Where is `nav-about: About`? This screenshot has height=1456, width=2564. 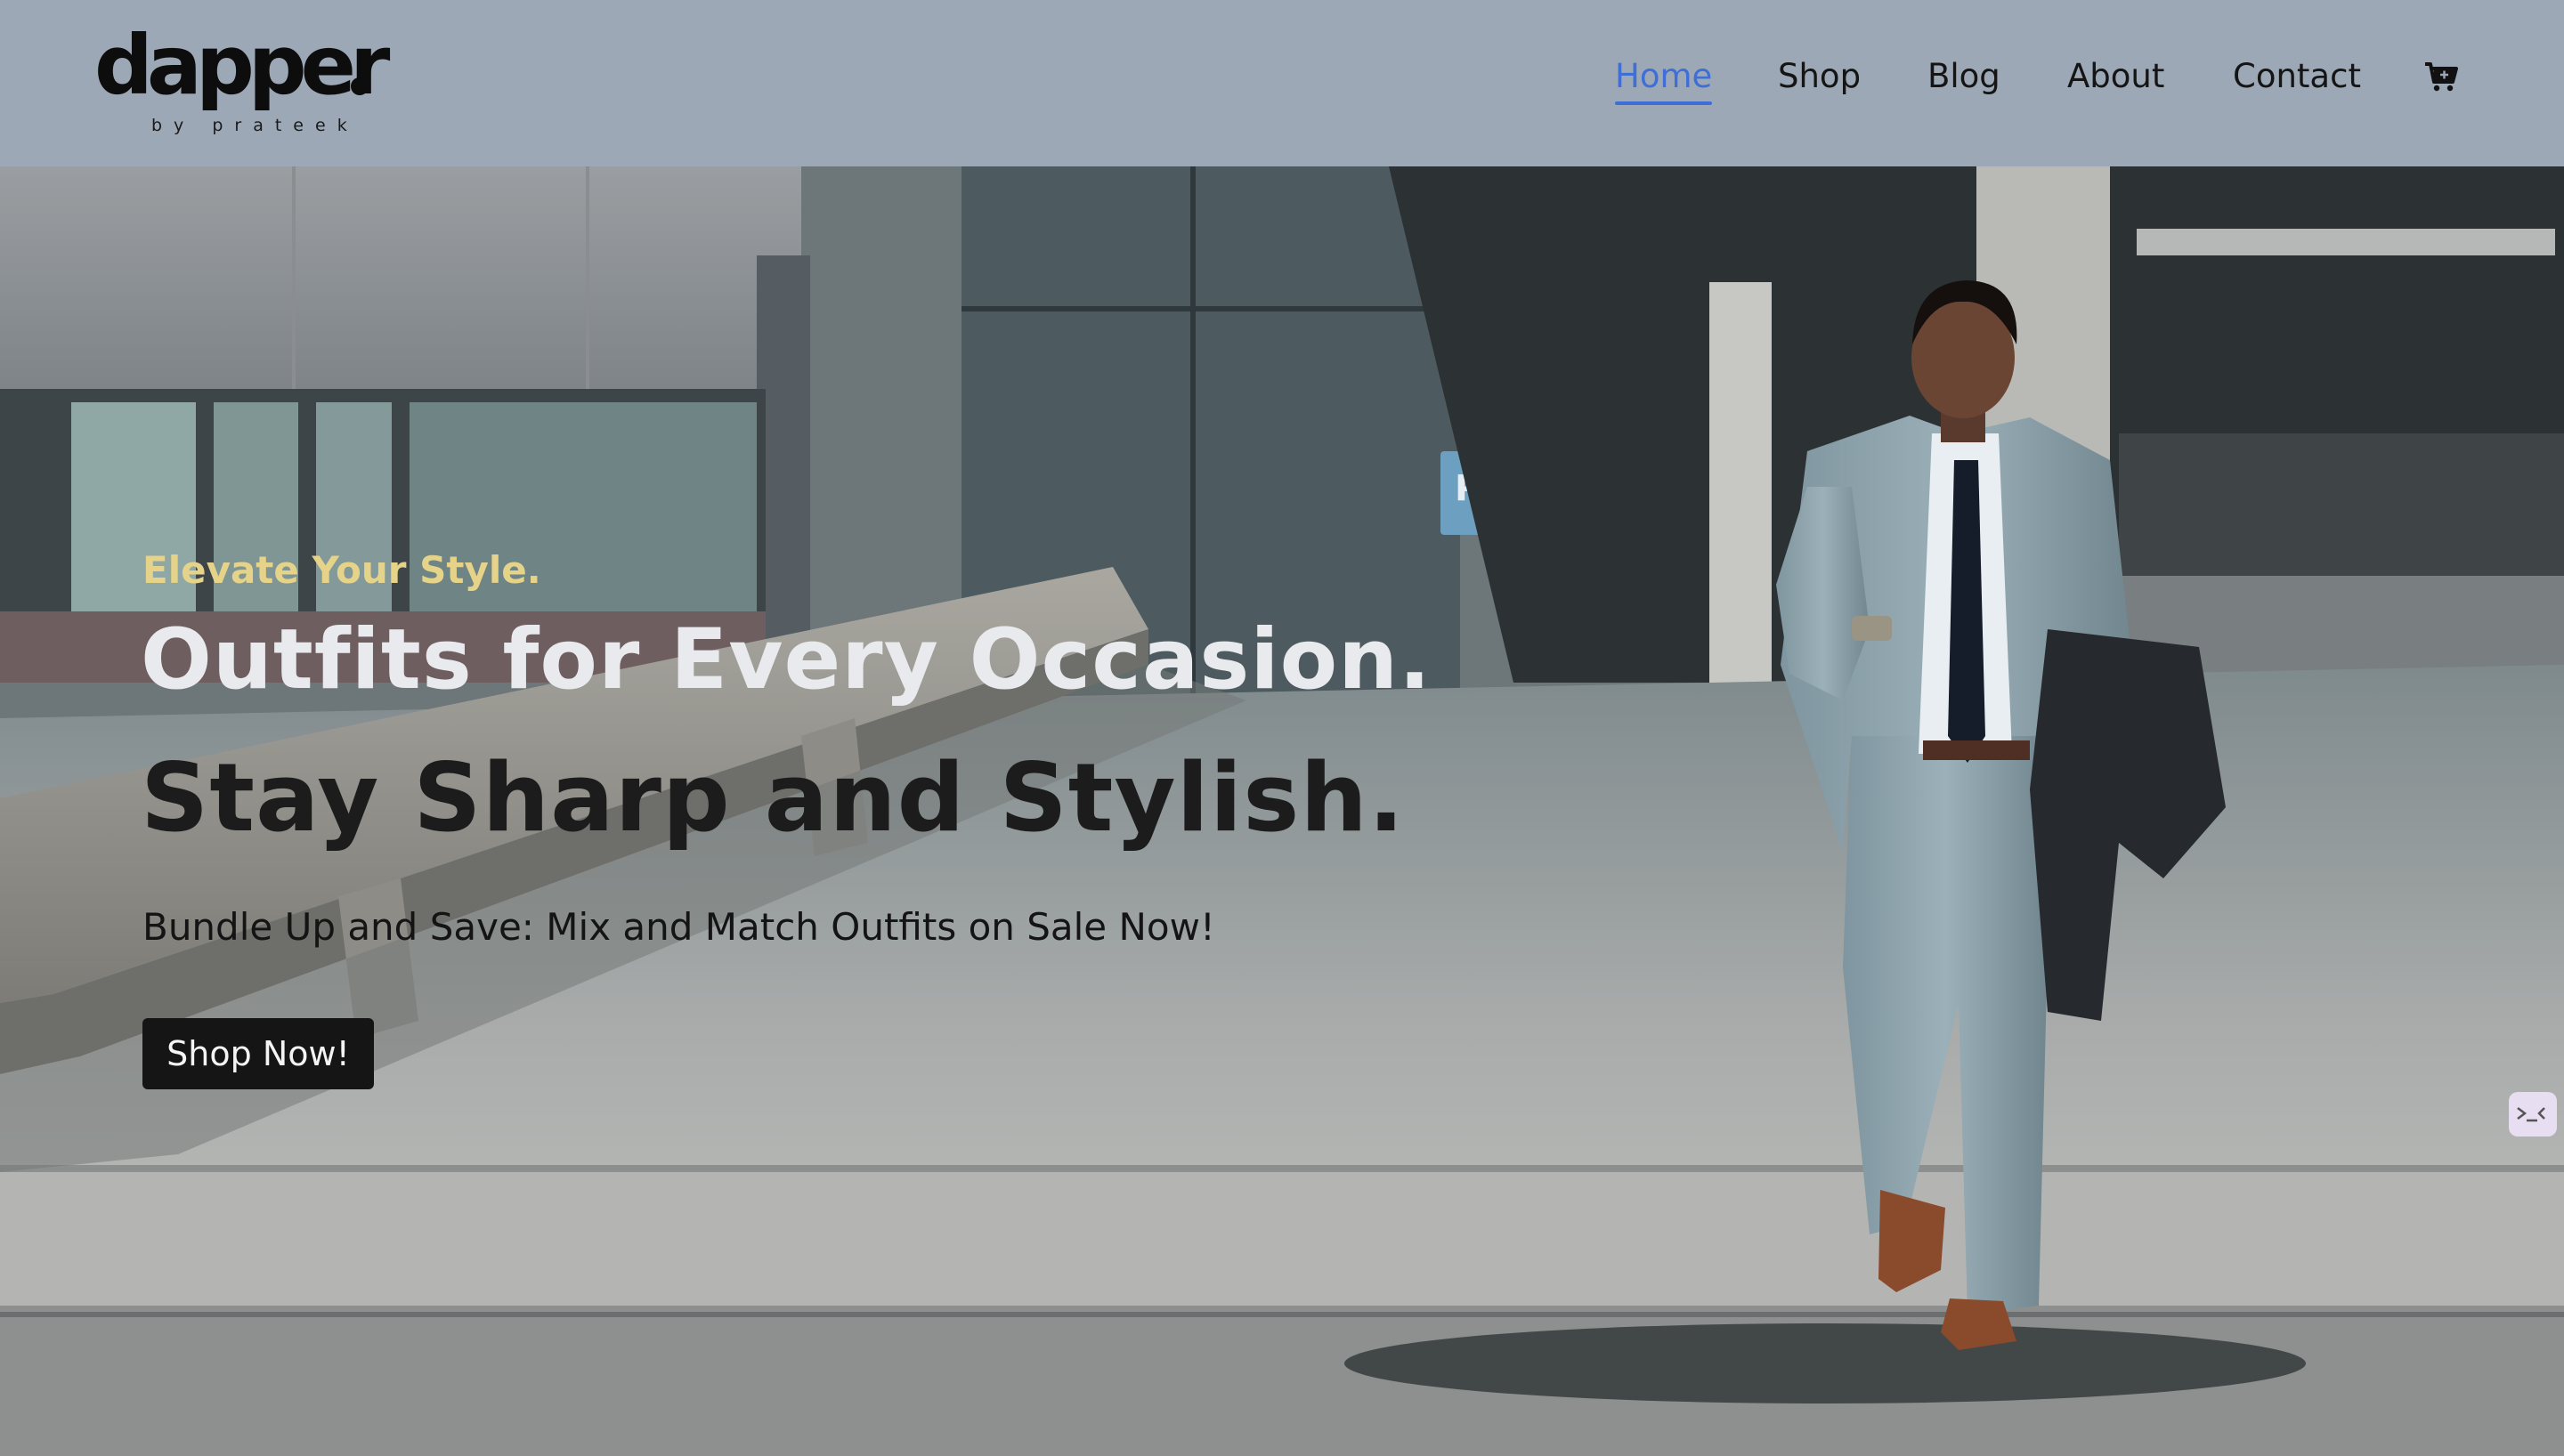 nav-about: About is located at coordinates (2115, 76).